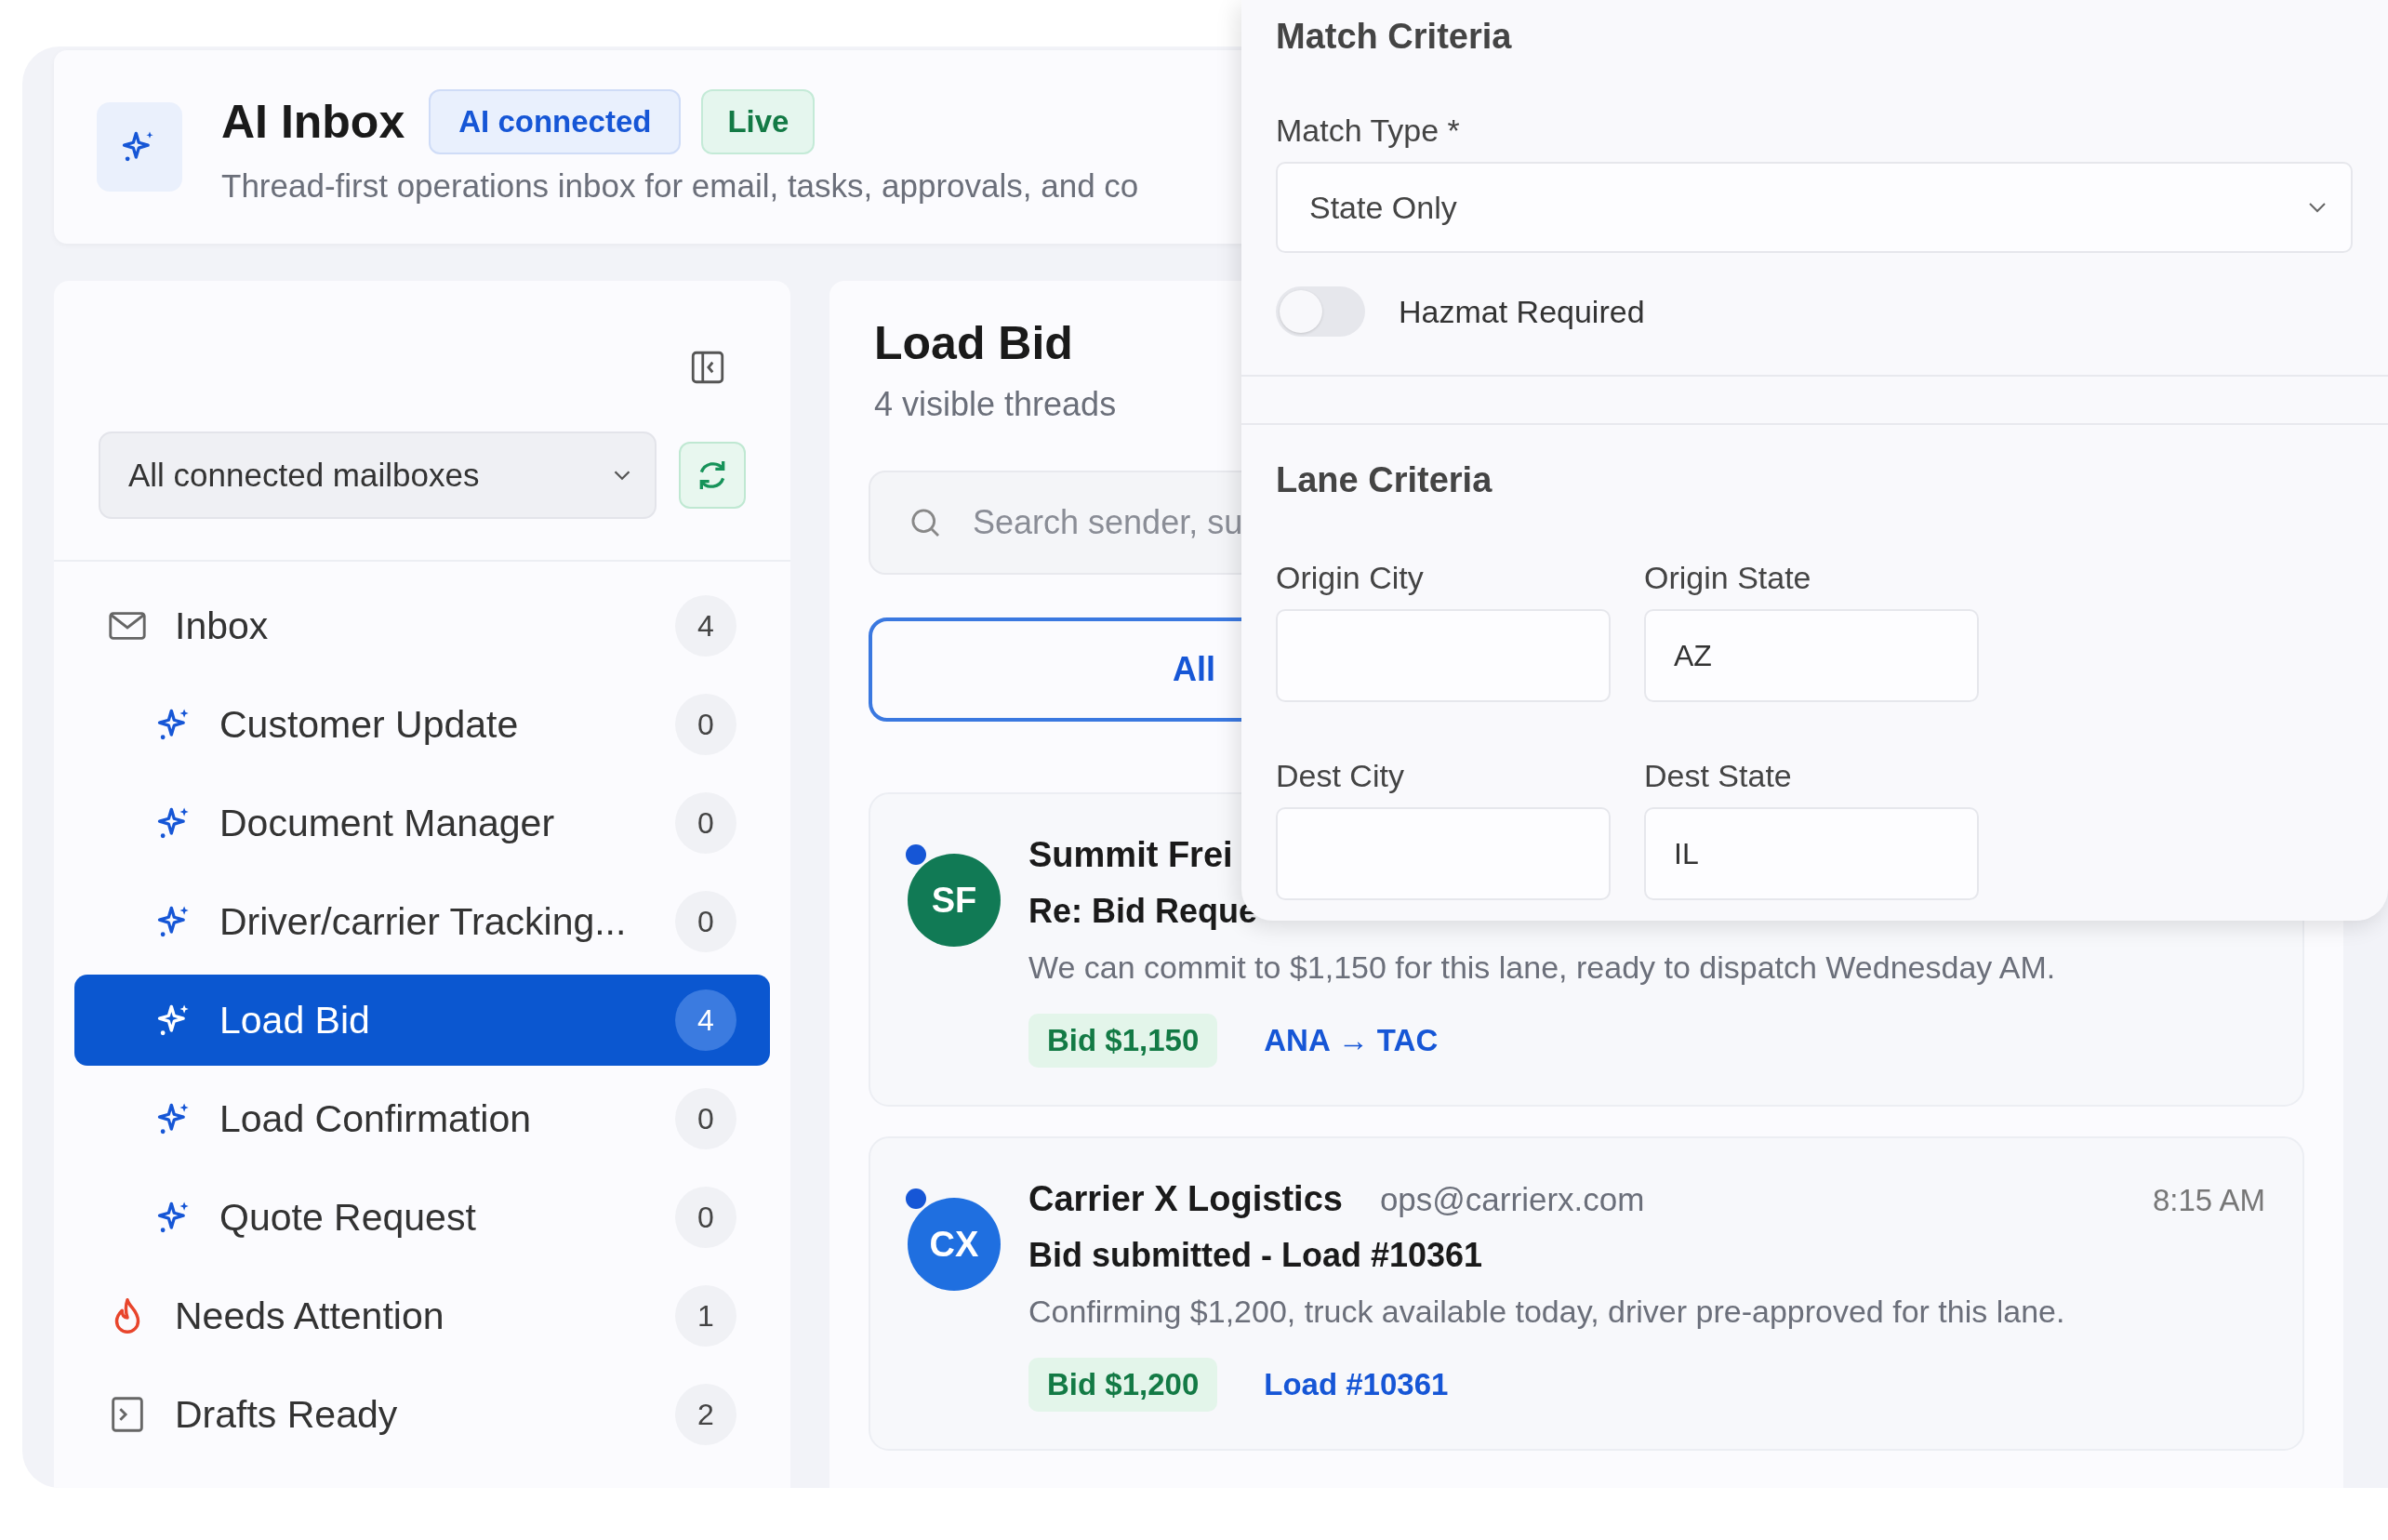  I want to click on thread-tag: Bid $1,200, so click(1123, 1385).